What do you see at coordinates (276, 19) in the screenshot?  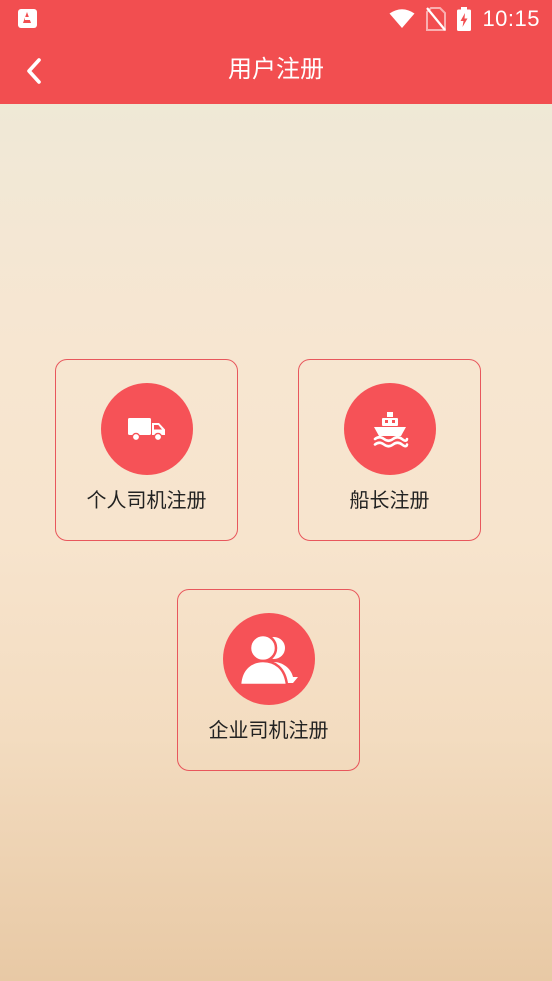 I see `status-bar: 10:15` at bounding box center [276, 19].